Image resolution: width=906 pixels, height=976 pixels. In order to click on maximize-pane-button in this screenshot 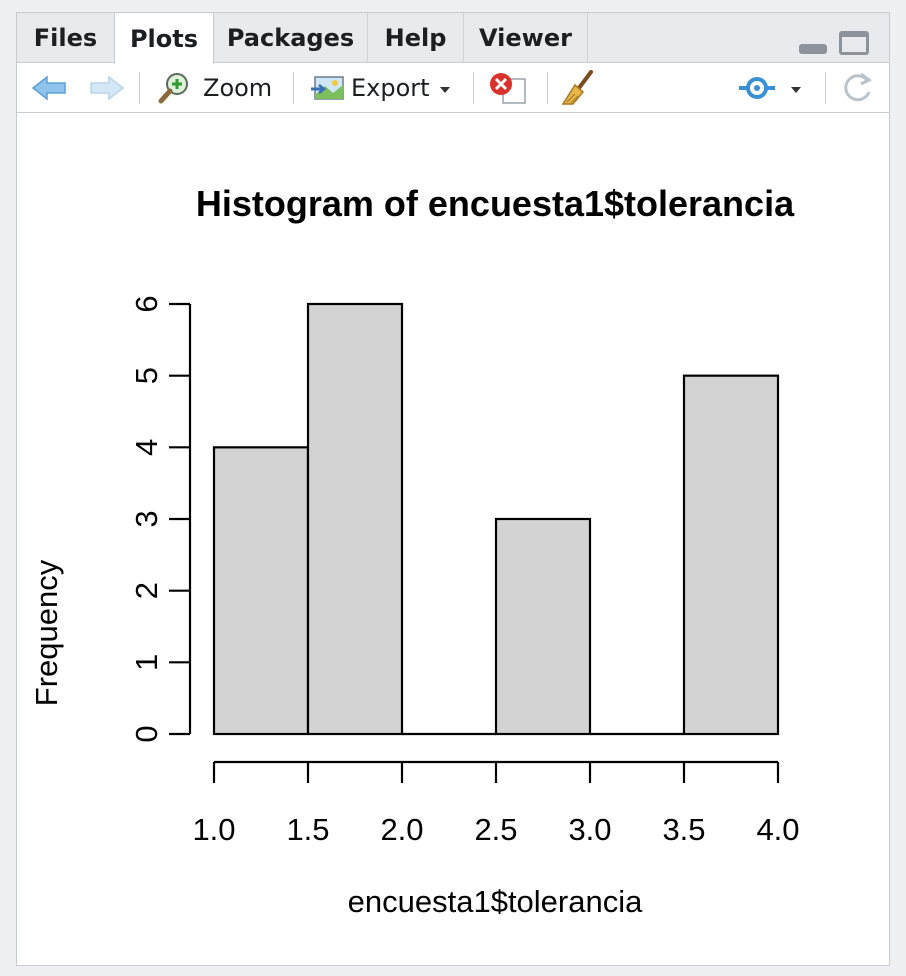, I will do `click(854, 43)`.